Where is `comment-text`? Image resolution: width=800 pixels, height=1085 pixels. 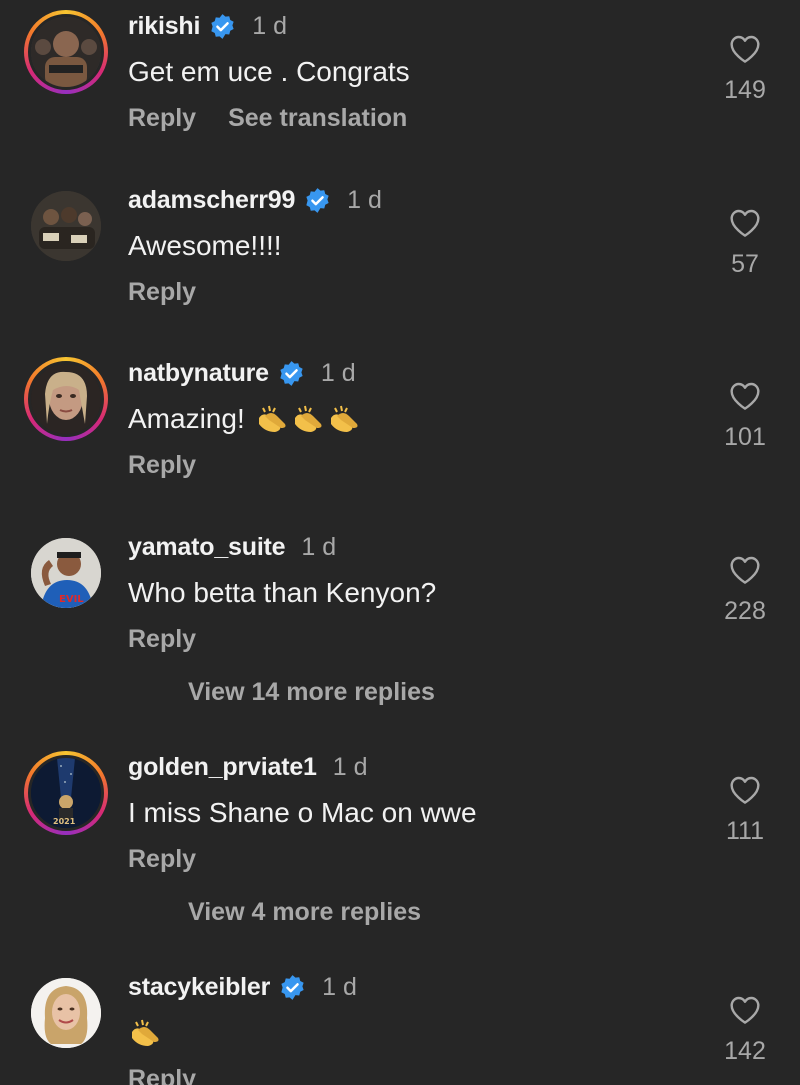
comment-text is located at coordinates (146, 1033).